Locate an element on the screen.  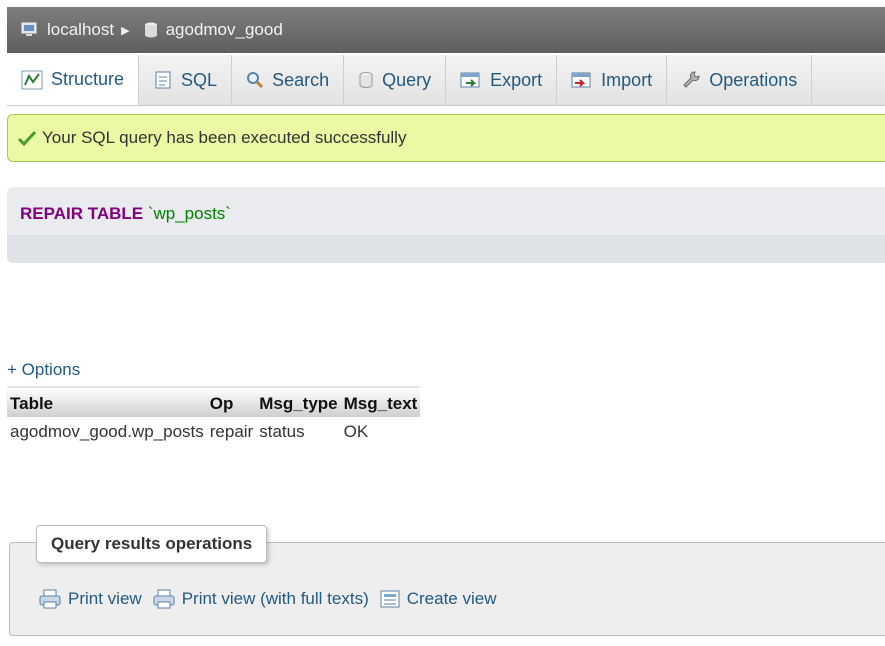
tab-structure: Structure is located at coordinates (73, 80).